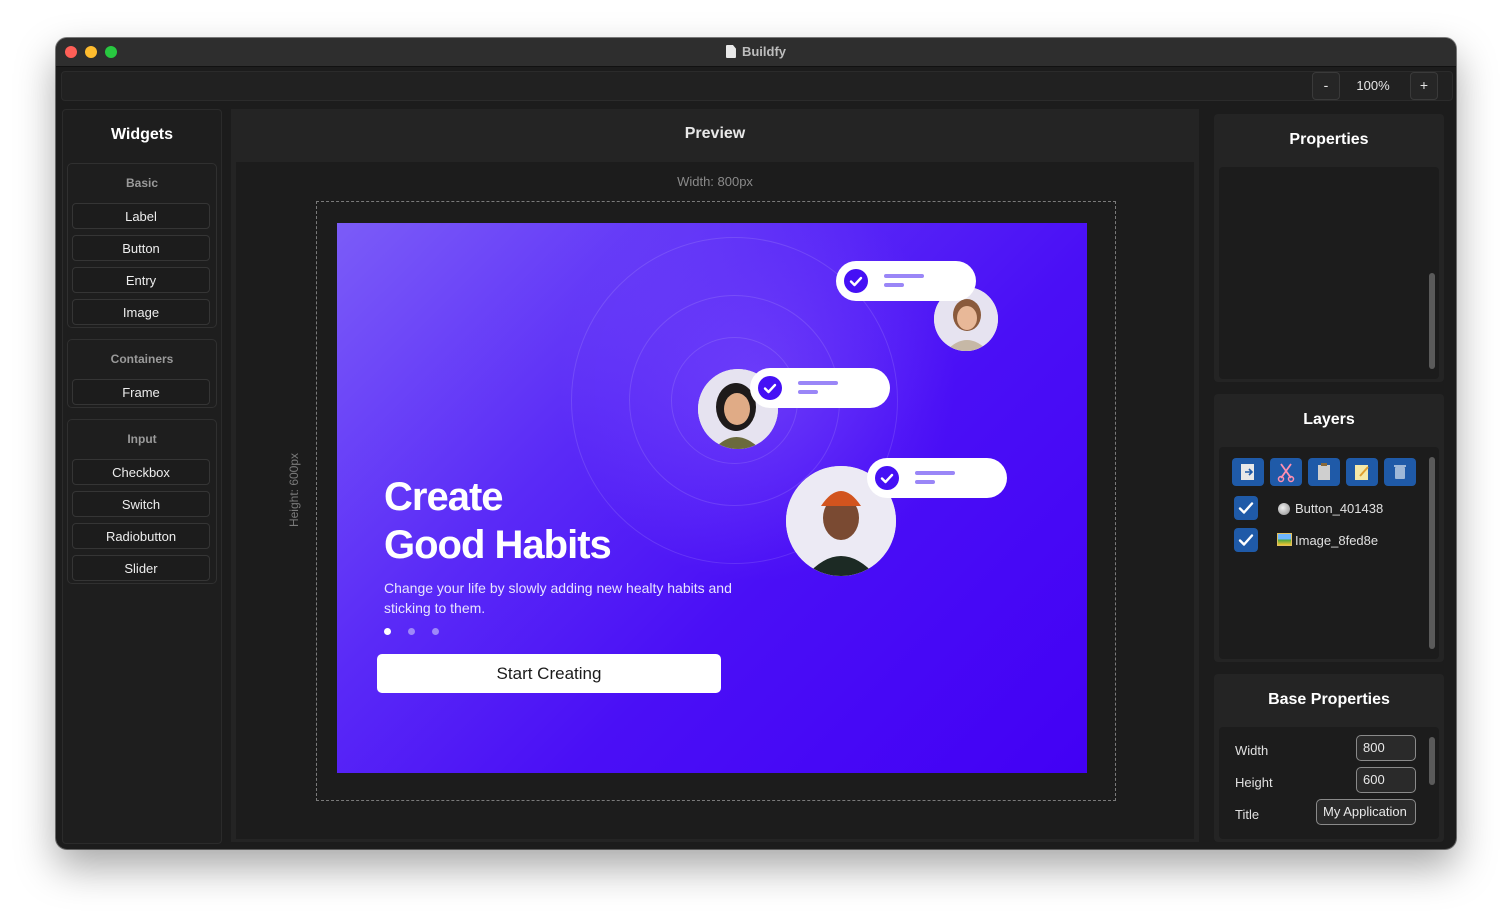 The width and height of the screenshot is (1512, 923). Describe the element at coordinates (141, 536) in the screenshot. I see `widget-radiobutton-button: Radiobutton` at that location.